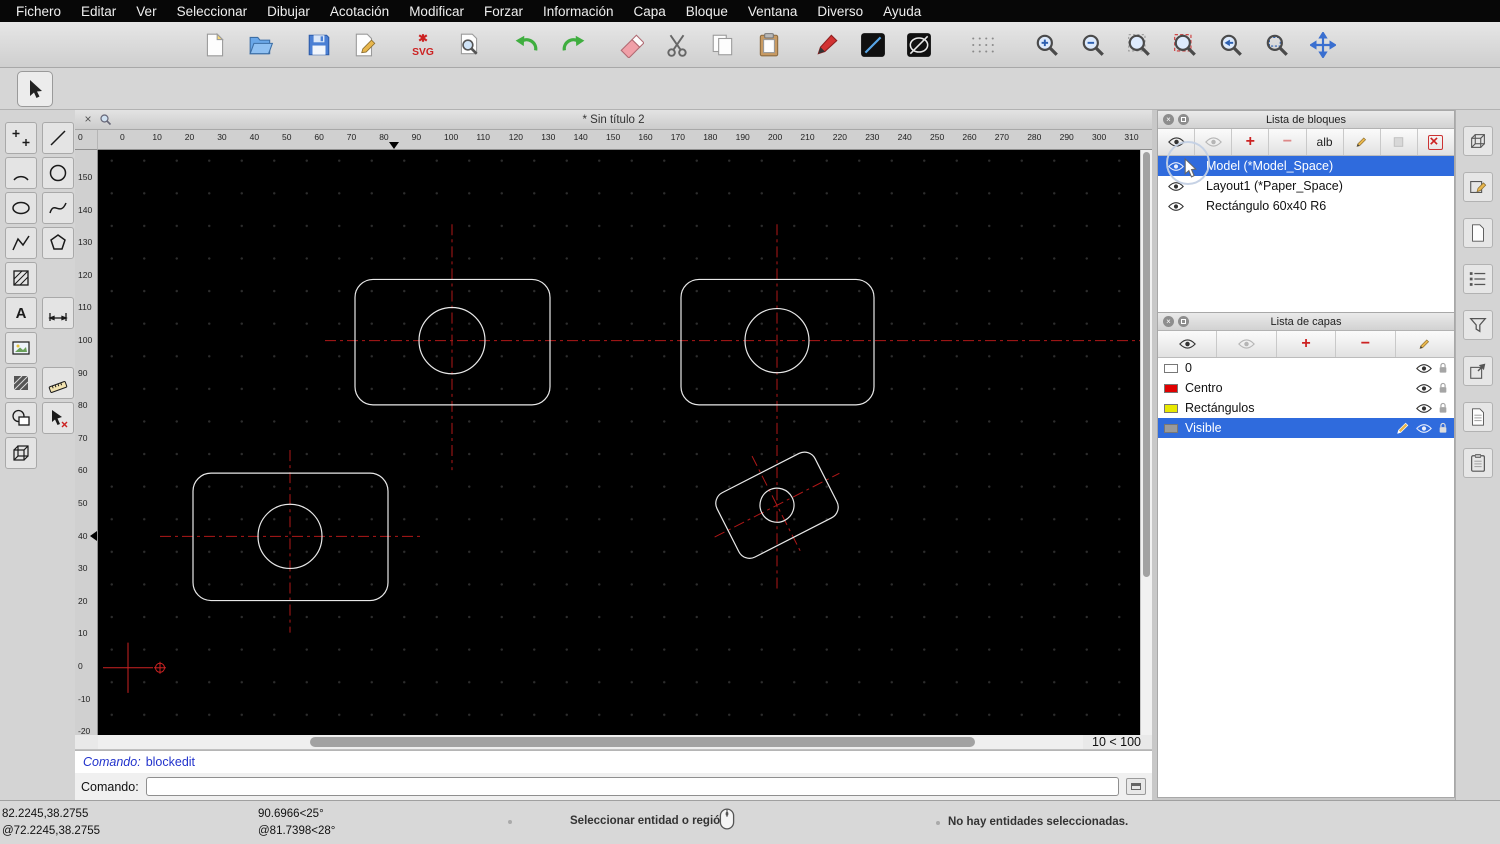 The image size is (1500, 844). What do you see at coordinates (1362, 142) in the screenshot?
I see `edit-block-button` at bounding box center [1362, 142].